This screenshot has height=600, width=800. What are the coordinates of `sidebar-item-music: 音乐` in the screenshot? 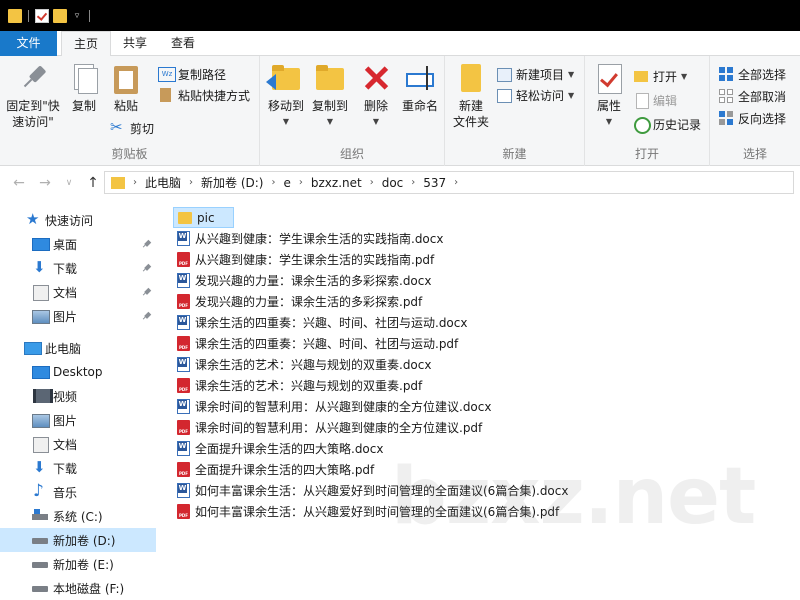 It's located at (78, 492).